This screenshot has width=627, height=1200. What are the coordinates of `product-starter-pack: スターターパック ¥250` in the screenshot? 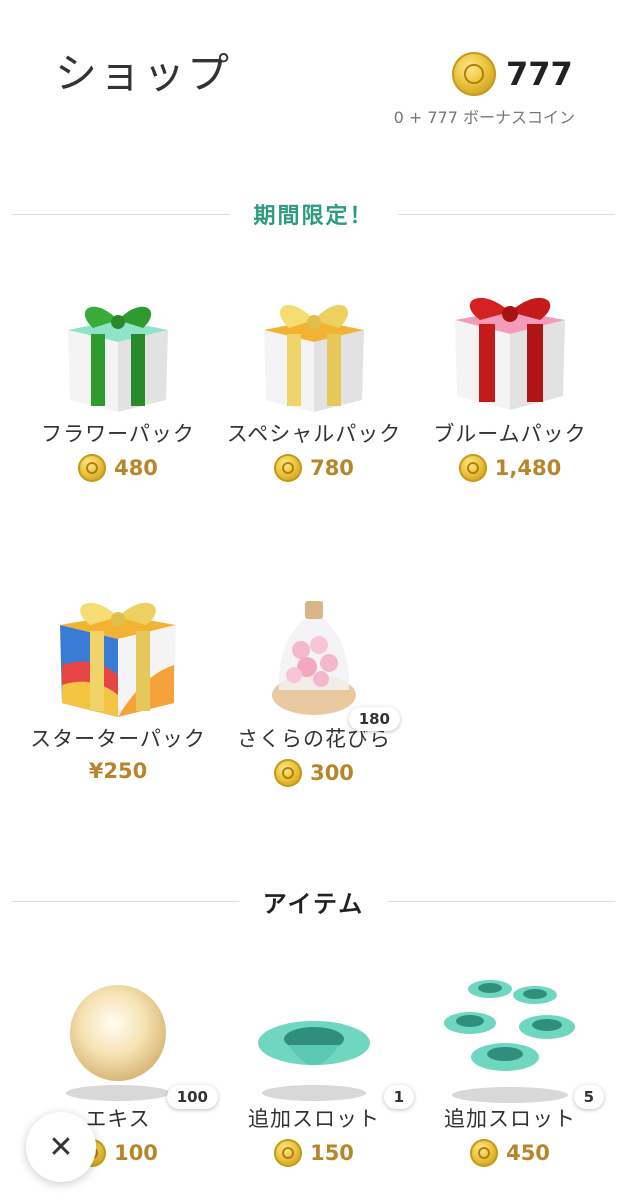 It's located at (118, 689).